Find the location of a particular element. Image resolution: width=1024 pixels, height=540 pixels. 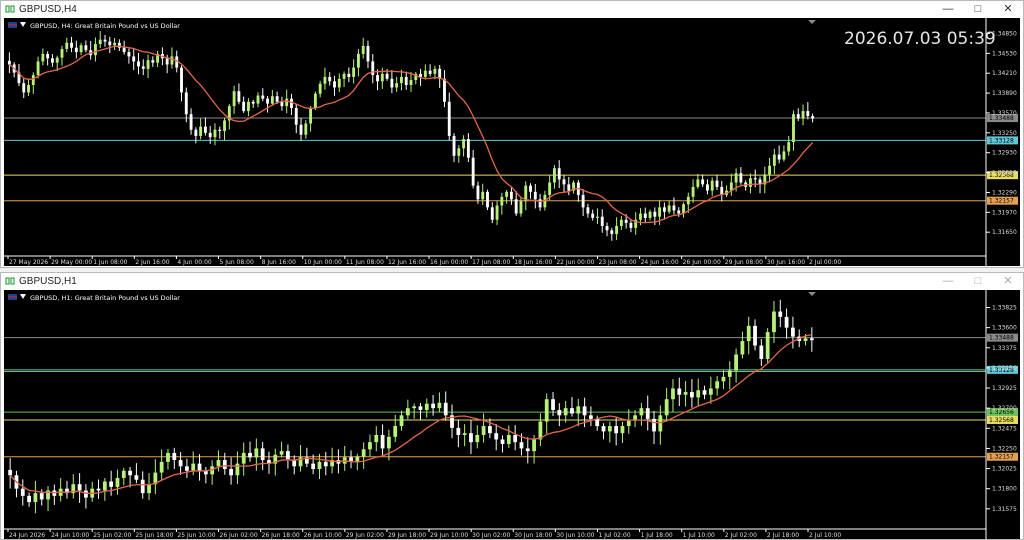

time-tick-label: 30 Jun 18:00 is located at coordinates (533, 535).